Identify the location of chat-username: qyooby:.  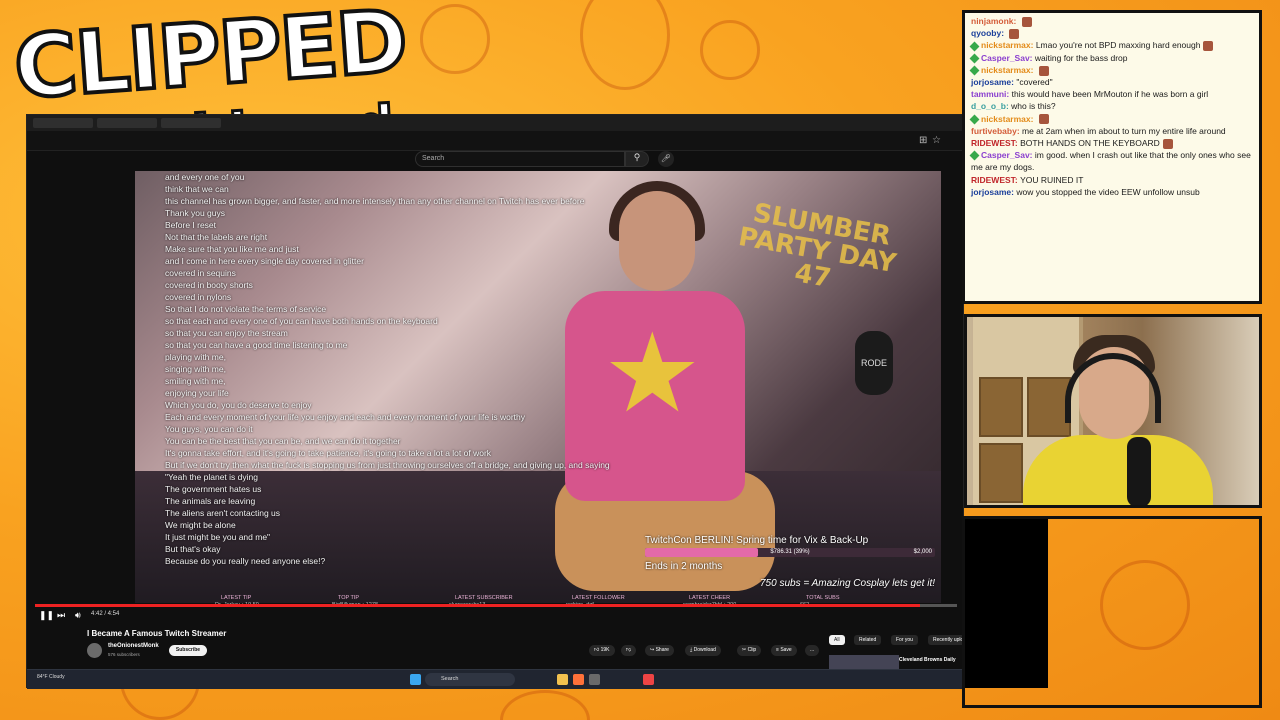
(988, 33).